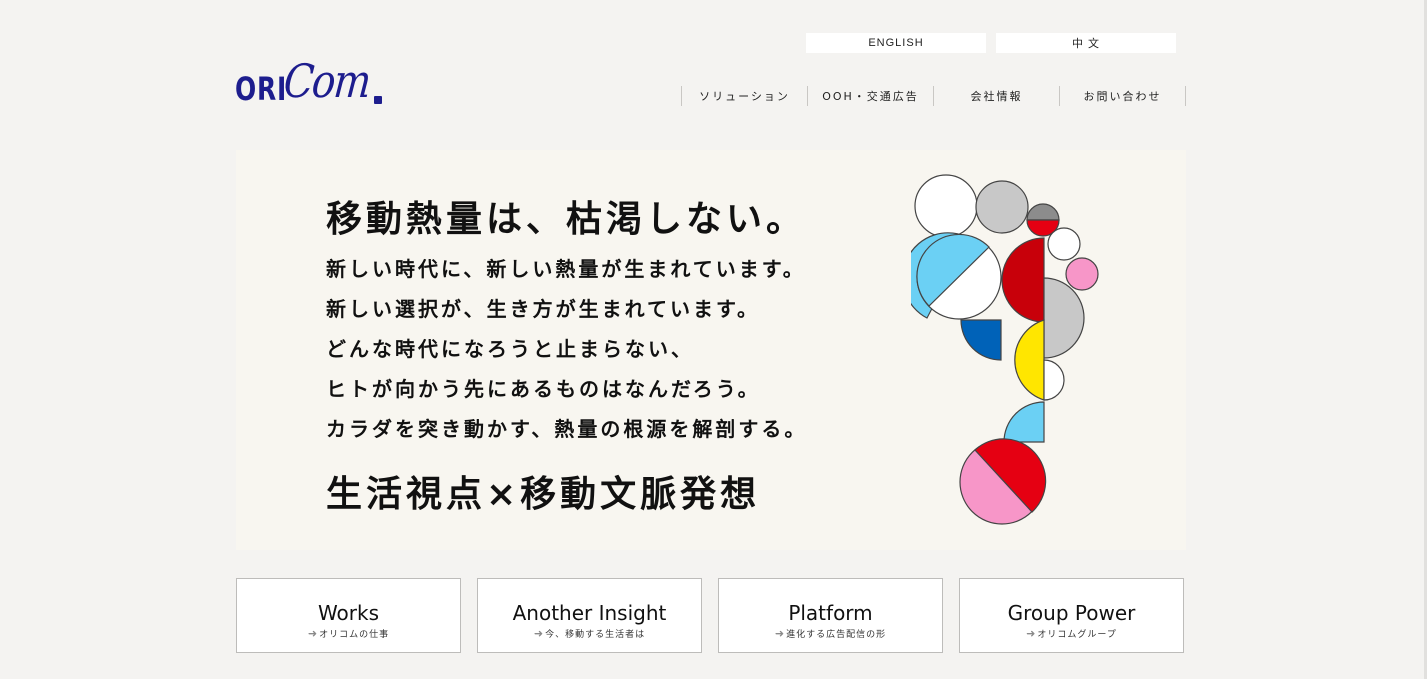 The width and height of the screenshot is (1427, 679). Describe the element at coordinates (378, 100) in the screenshot. I see `logo-dot` at that location.